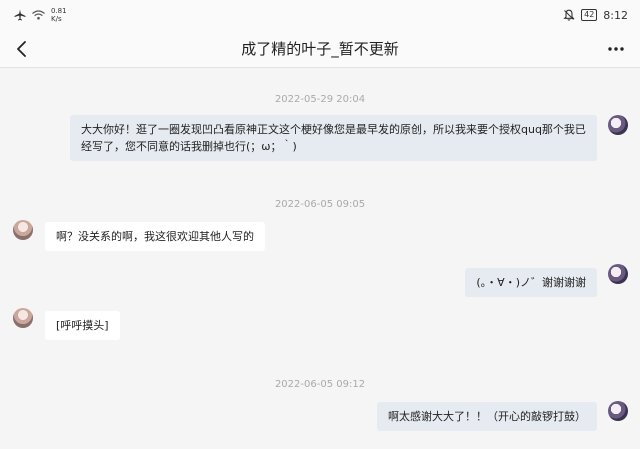 Image resolution: width=640 pixels, height=449 pixels. I want to click on conversation-title: 成了精的叶子_暂不更新, so click(320, 49).